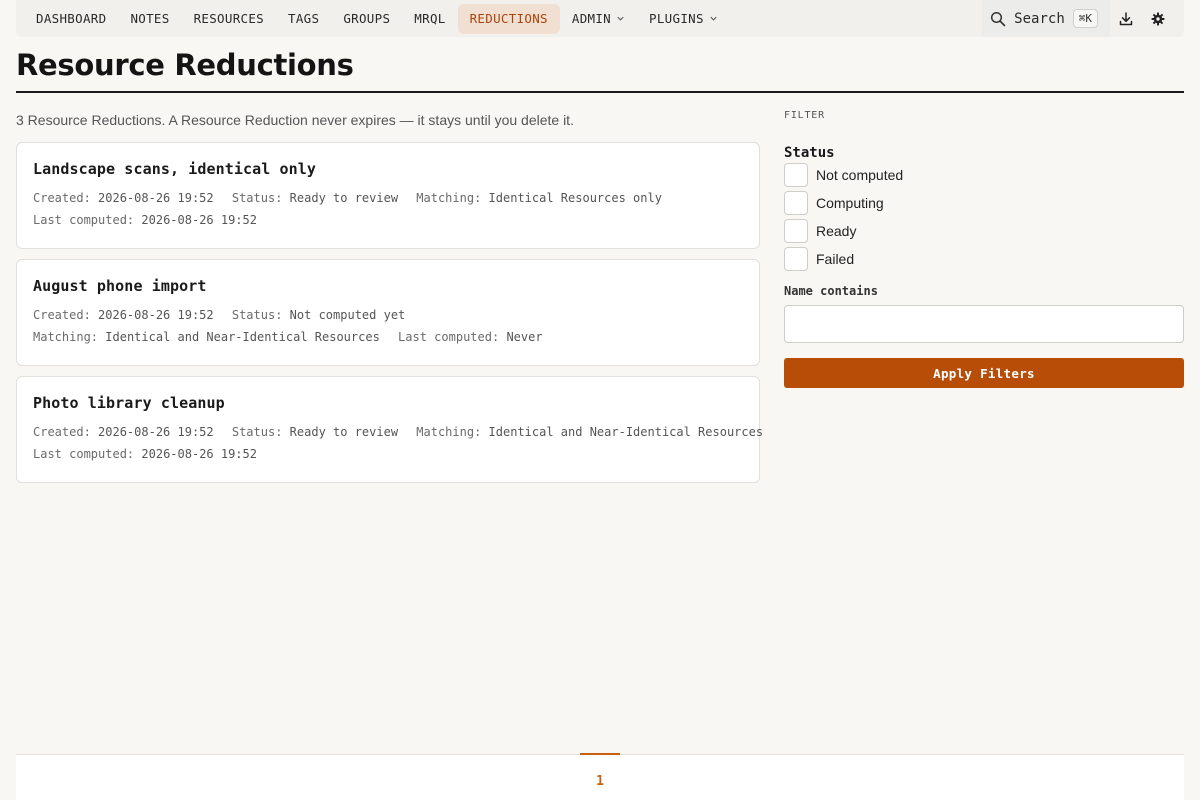 This screenshot has width=1200, height=800. I want to click on nav-item-plugins: PLUGINS, so click(683, 19).